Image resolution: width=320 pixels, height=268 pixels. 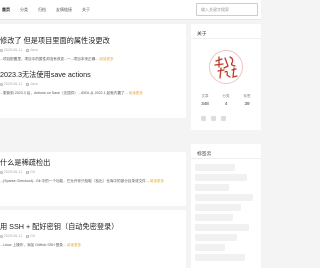 I want to click on nav-item-links: 友情链接, so click(x=64, y=10).